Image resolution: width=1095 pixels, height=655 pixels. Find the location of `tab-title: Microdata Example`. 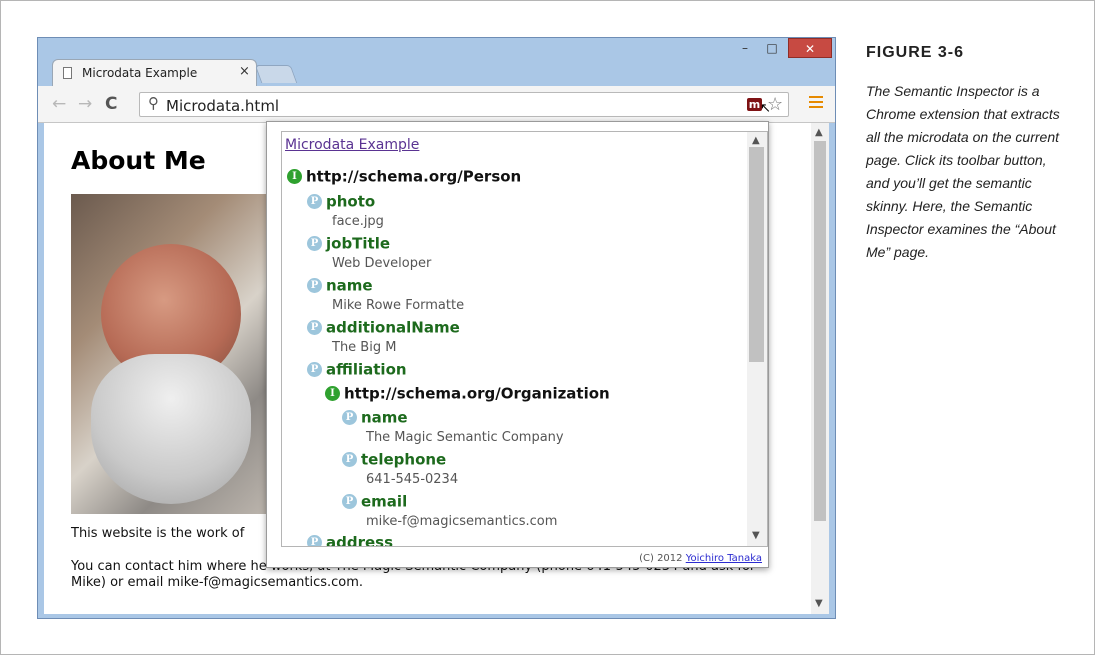

tab-title: Microdata Example is located at coordinates (140, 73).